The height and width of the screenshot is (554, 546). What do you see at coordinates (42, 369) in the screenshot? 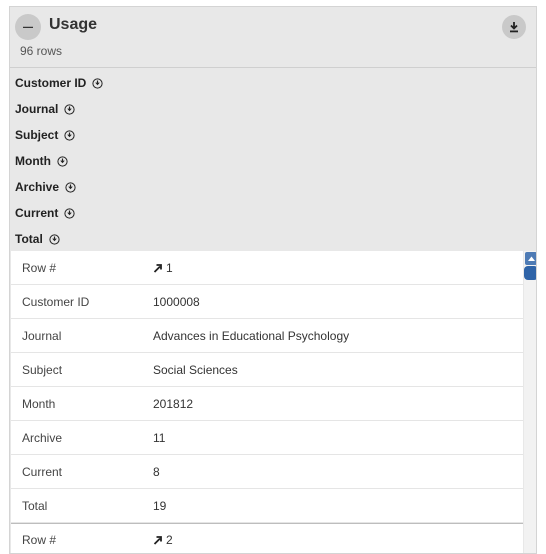
I see `field-label: Subject` at bounding box center [42, 369].